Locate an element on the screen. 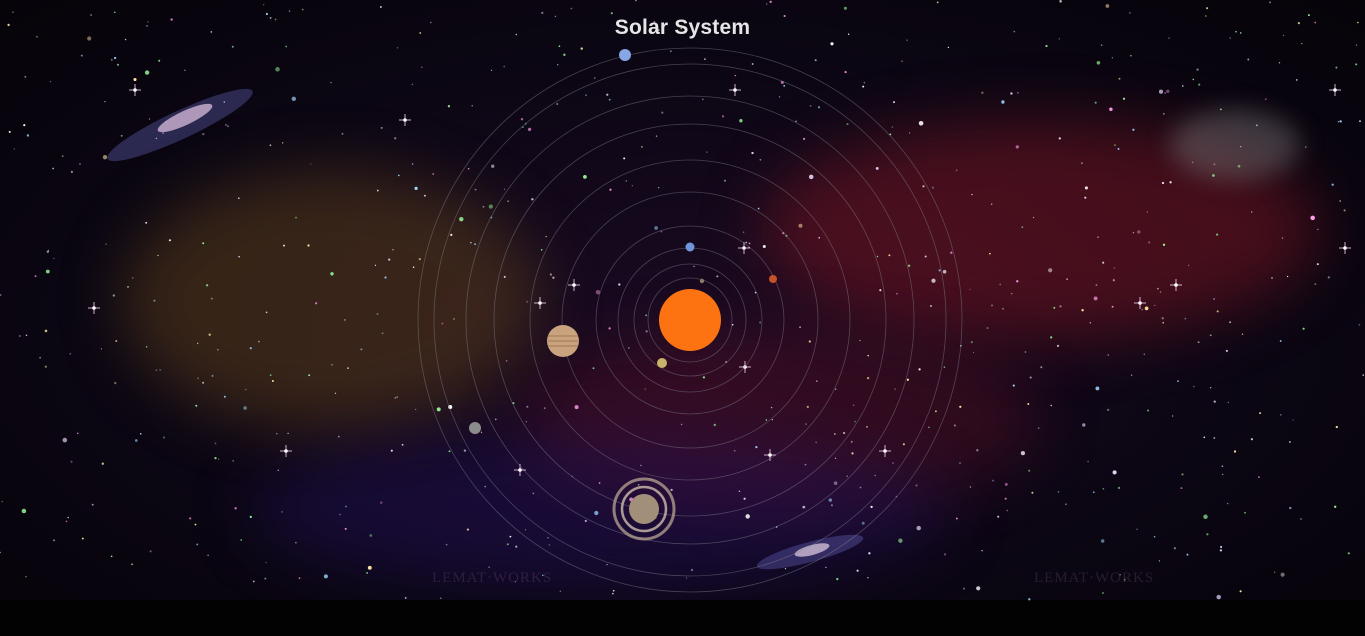 The height and width of the screenshot is (636, 1365). planet-neptune is located at coordinates (625, 55).